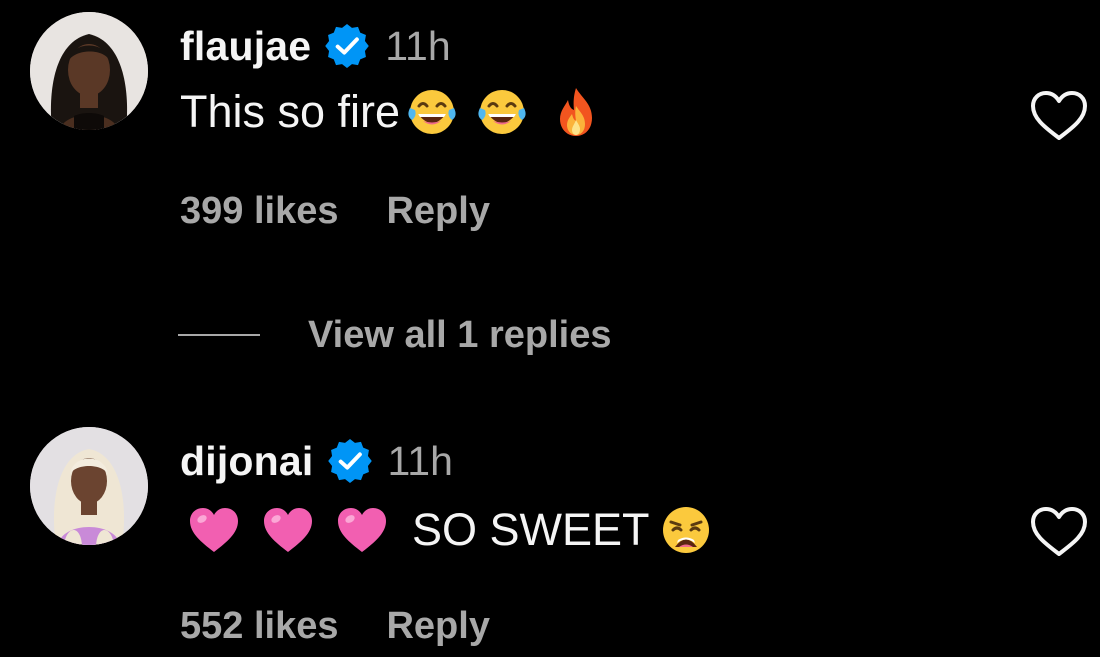 The image size is (1100, 657). I want to click on view-replies-button: View all 1 replies, so click(394, 335).